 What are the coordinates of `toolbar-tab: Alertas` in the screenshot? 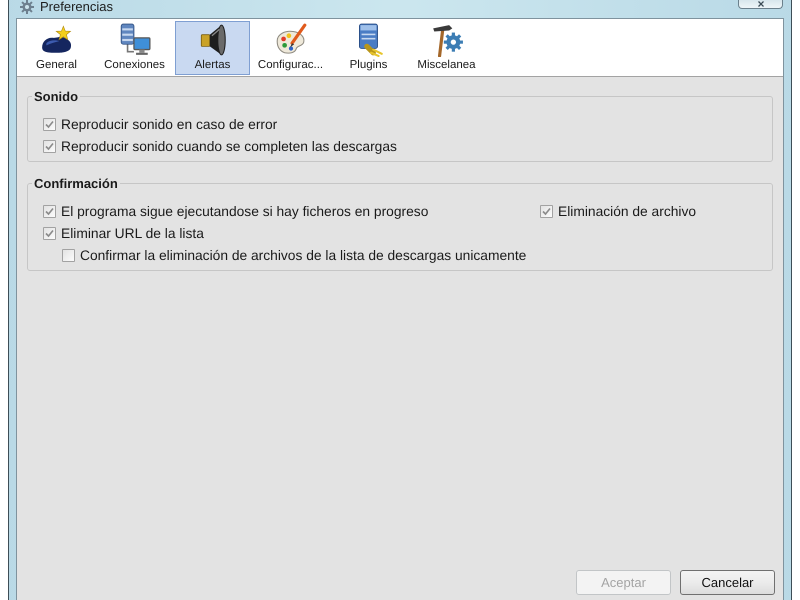 It's located at (212, 48).